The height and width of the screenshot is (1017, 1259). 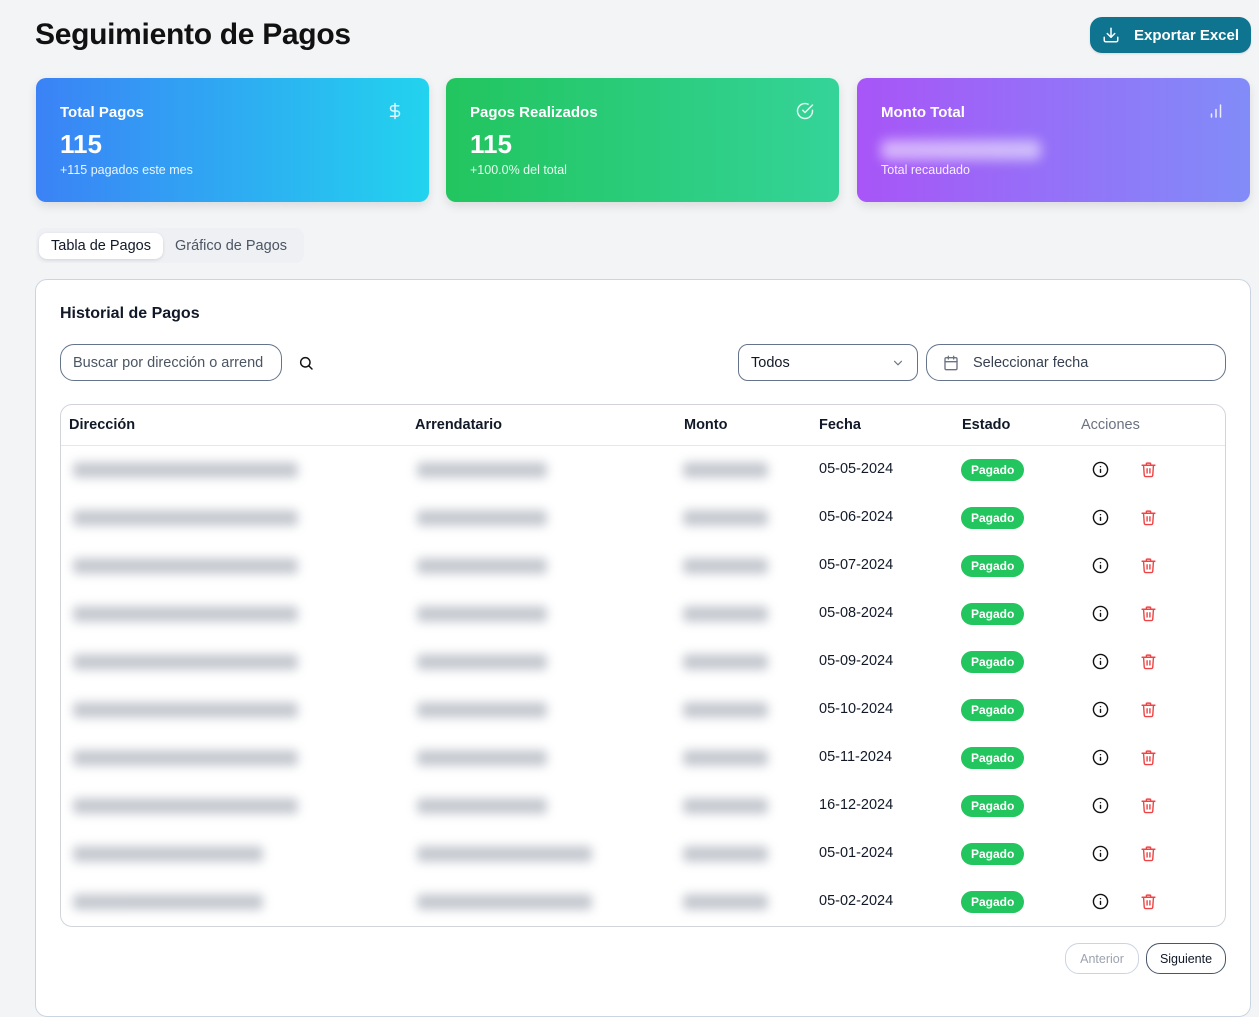 What do you see at coordinates (770, 362) in the screenshot?
I see `status-filter-value: Todos` at bounding box center [770, 362].